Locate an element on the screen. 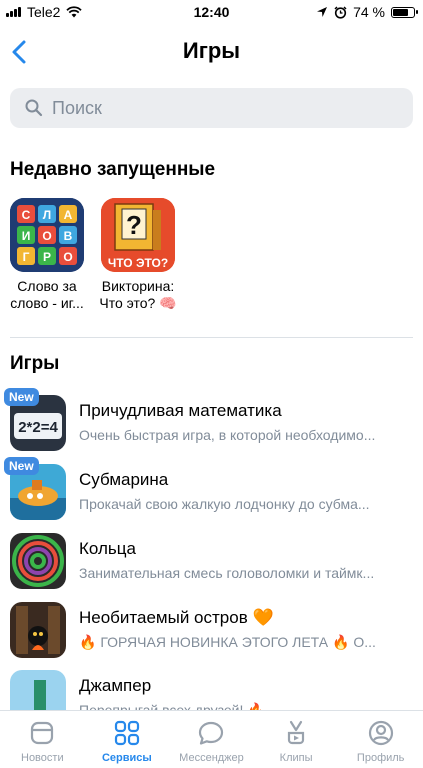  messenger-icon is located at coordinates (211, 733).